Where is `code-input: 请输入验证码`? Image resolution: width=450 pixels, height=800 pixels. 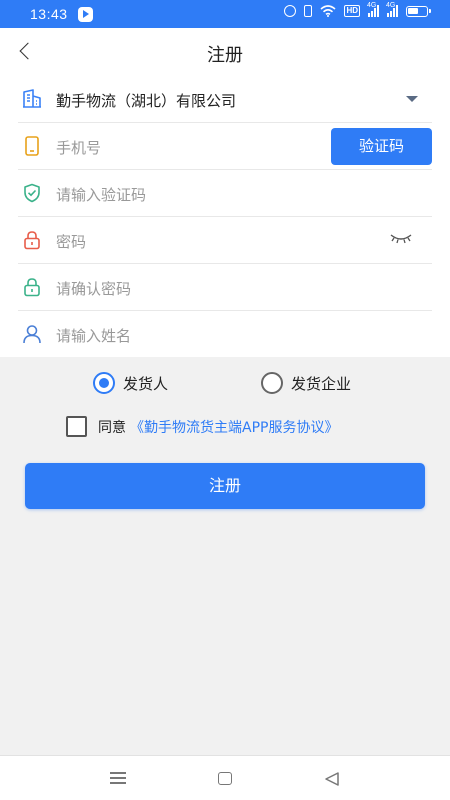 code-input: 请输入验证码 is located at coordinates (101, 194).